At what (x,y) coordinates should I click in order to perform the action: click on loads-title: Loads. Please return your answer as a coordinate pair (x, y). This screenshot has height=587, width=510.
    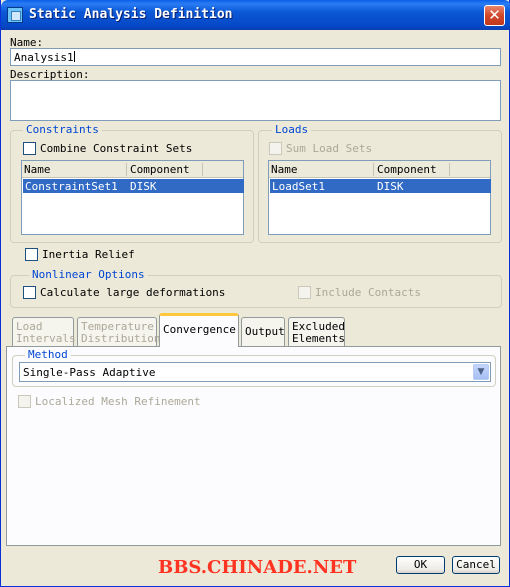
    Looking at the image, I should click on (292, 129).